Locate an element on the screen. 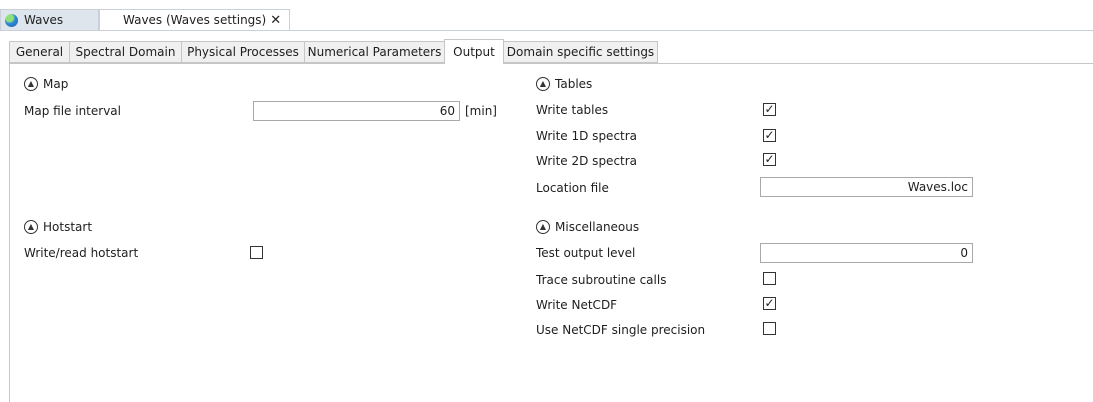 Image resolution: width=1093 pixels, height=402 pixels. test-output-level-label: Test output level is located at coordinates (586, 253).